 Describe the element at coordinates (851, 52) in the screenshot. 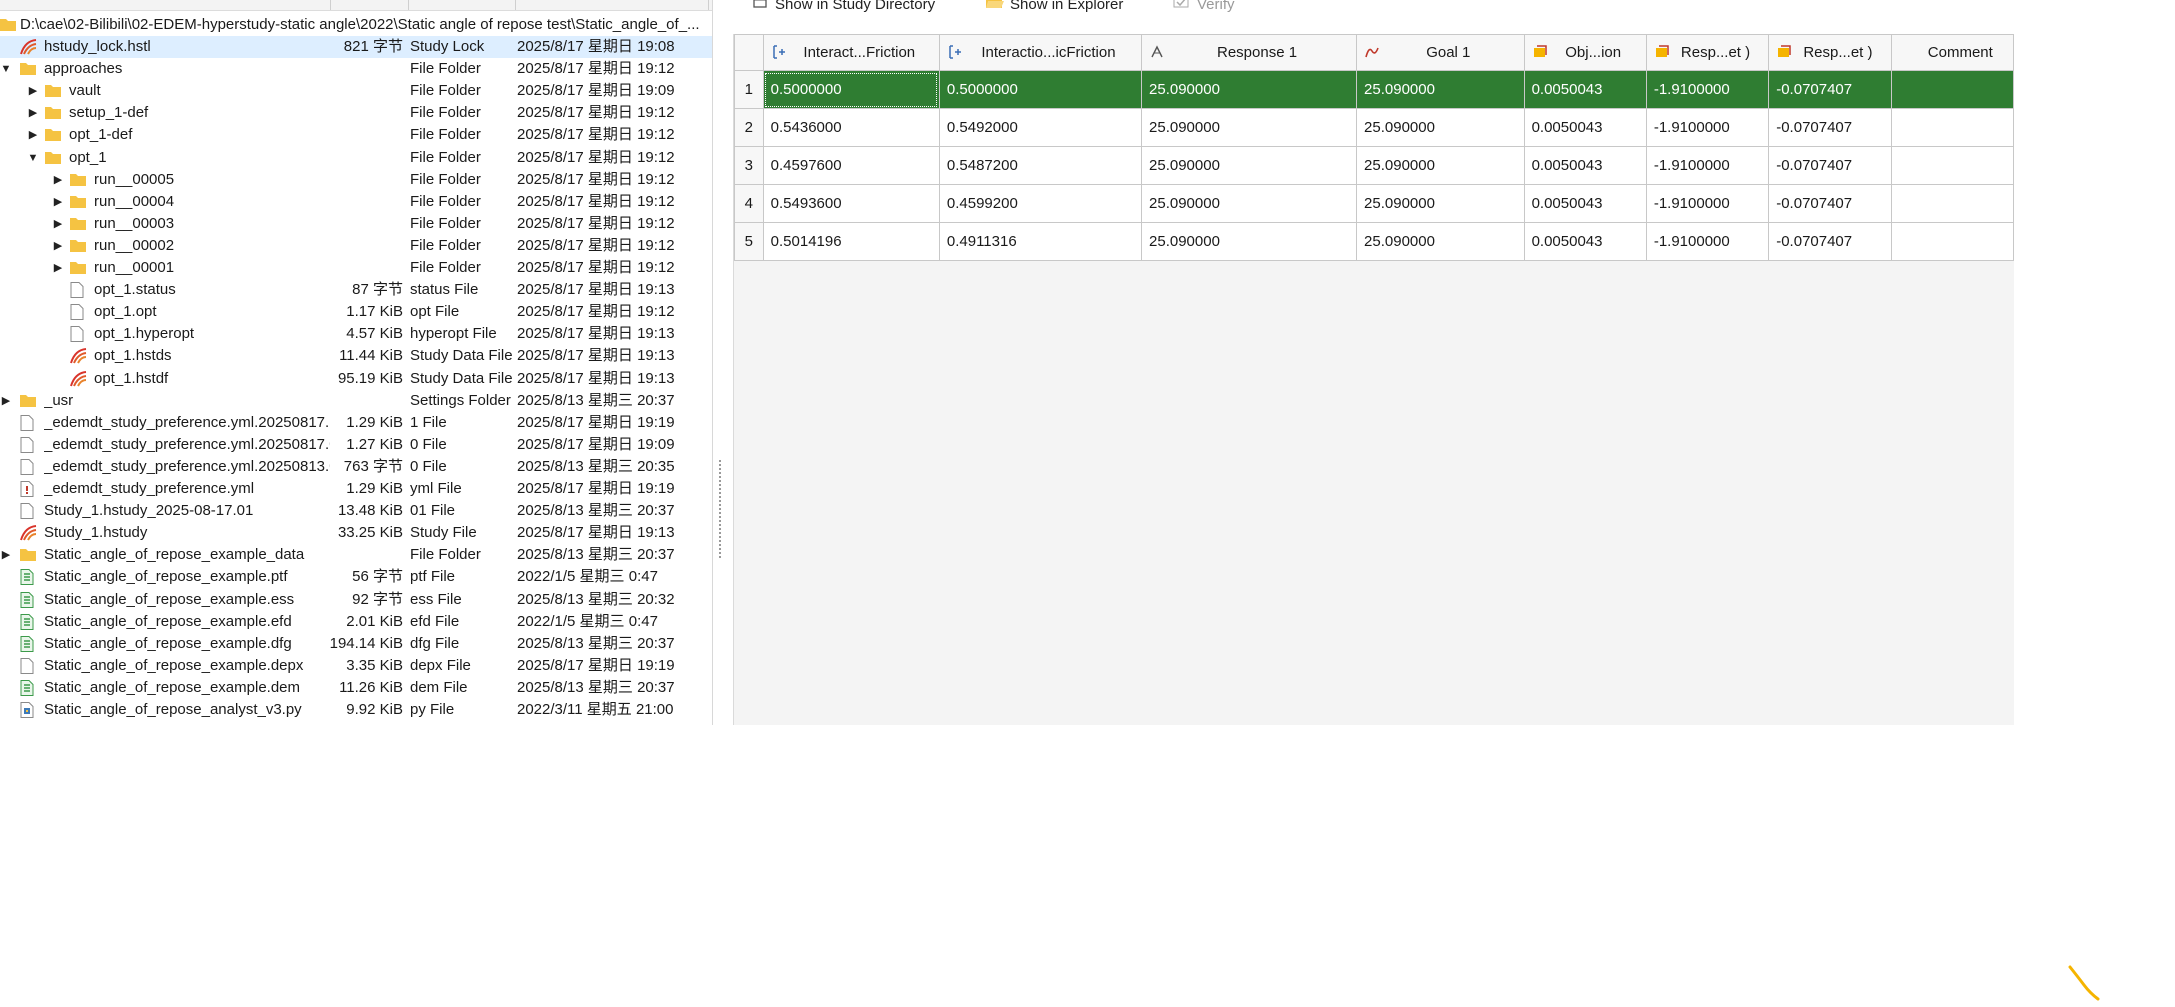

I see `column-header: Interact...Friction` at that location.